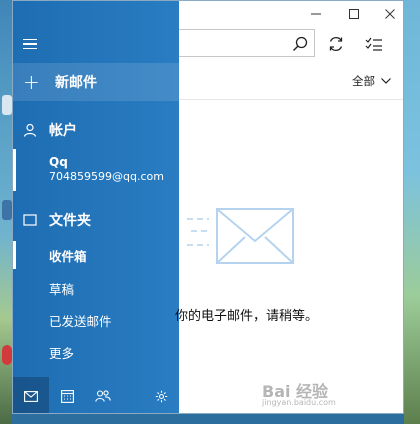  I want to click on people-button, so click(103, 395).